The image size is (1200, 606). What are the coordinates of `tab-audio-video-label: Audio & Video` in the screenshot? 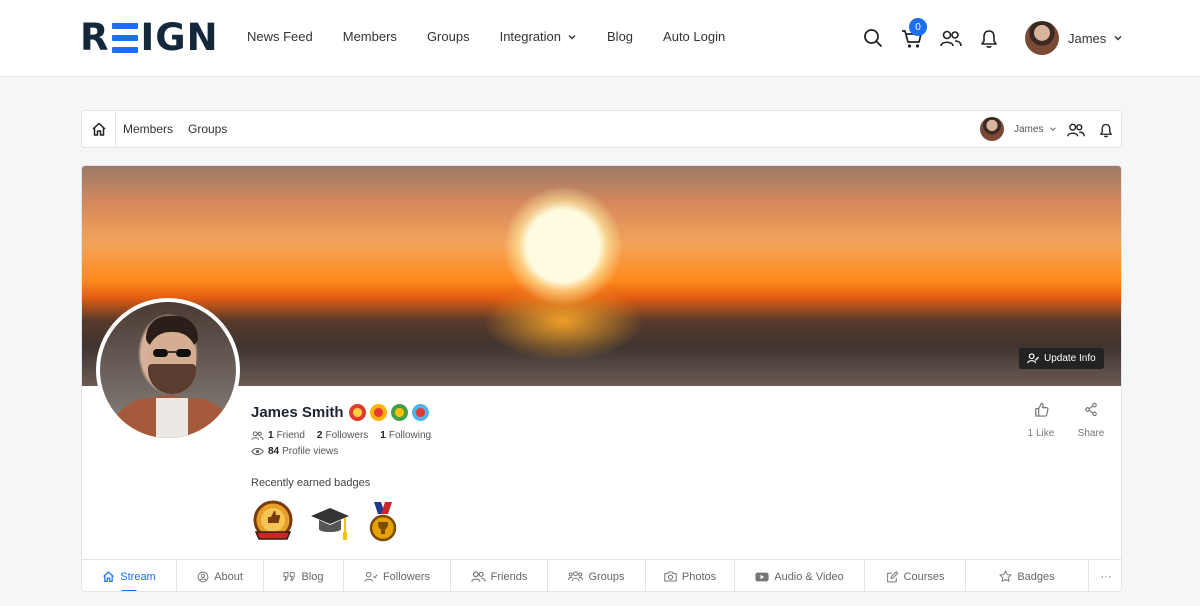 It's located at (809, 576).